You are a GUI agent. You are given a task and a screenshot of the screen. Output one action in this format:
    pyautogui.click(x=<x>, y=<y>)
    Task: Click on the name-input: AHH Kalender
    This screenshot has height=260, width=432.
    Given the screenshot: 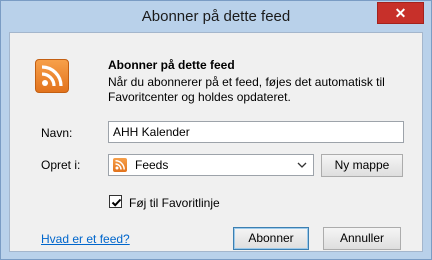 What is the action you would take?
    pyautogui.click(x=256, y=132)
    